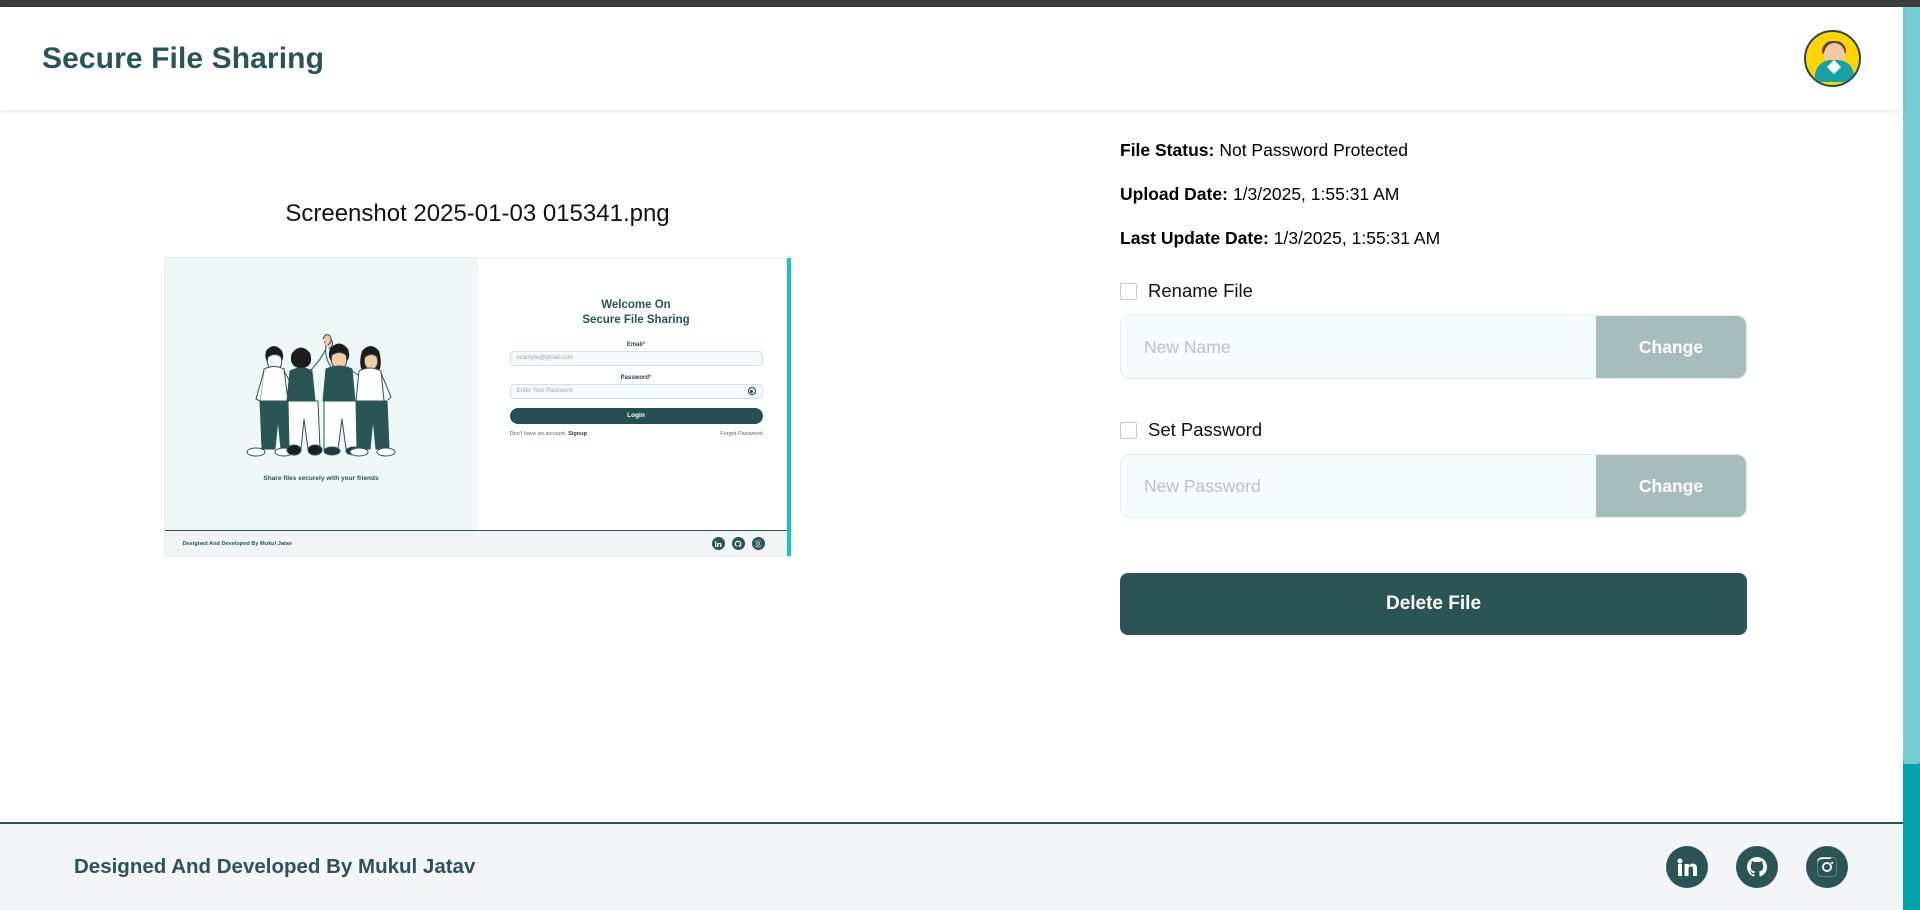  What do you see at coordinates (644, 344) in the screenshot?
I see `preview-email-required: *` at bounding box center [644, 344].